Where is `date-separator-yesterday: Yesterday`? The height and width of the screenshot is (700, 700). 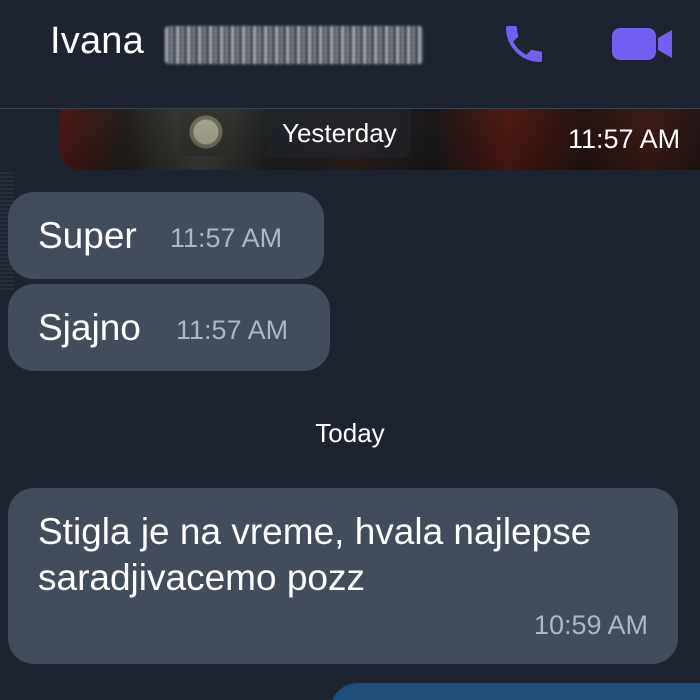 date-separator-yesterday: Yesterday is located at coordinates (339, 133).